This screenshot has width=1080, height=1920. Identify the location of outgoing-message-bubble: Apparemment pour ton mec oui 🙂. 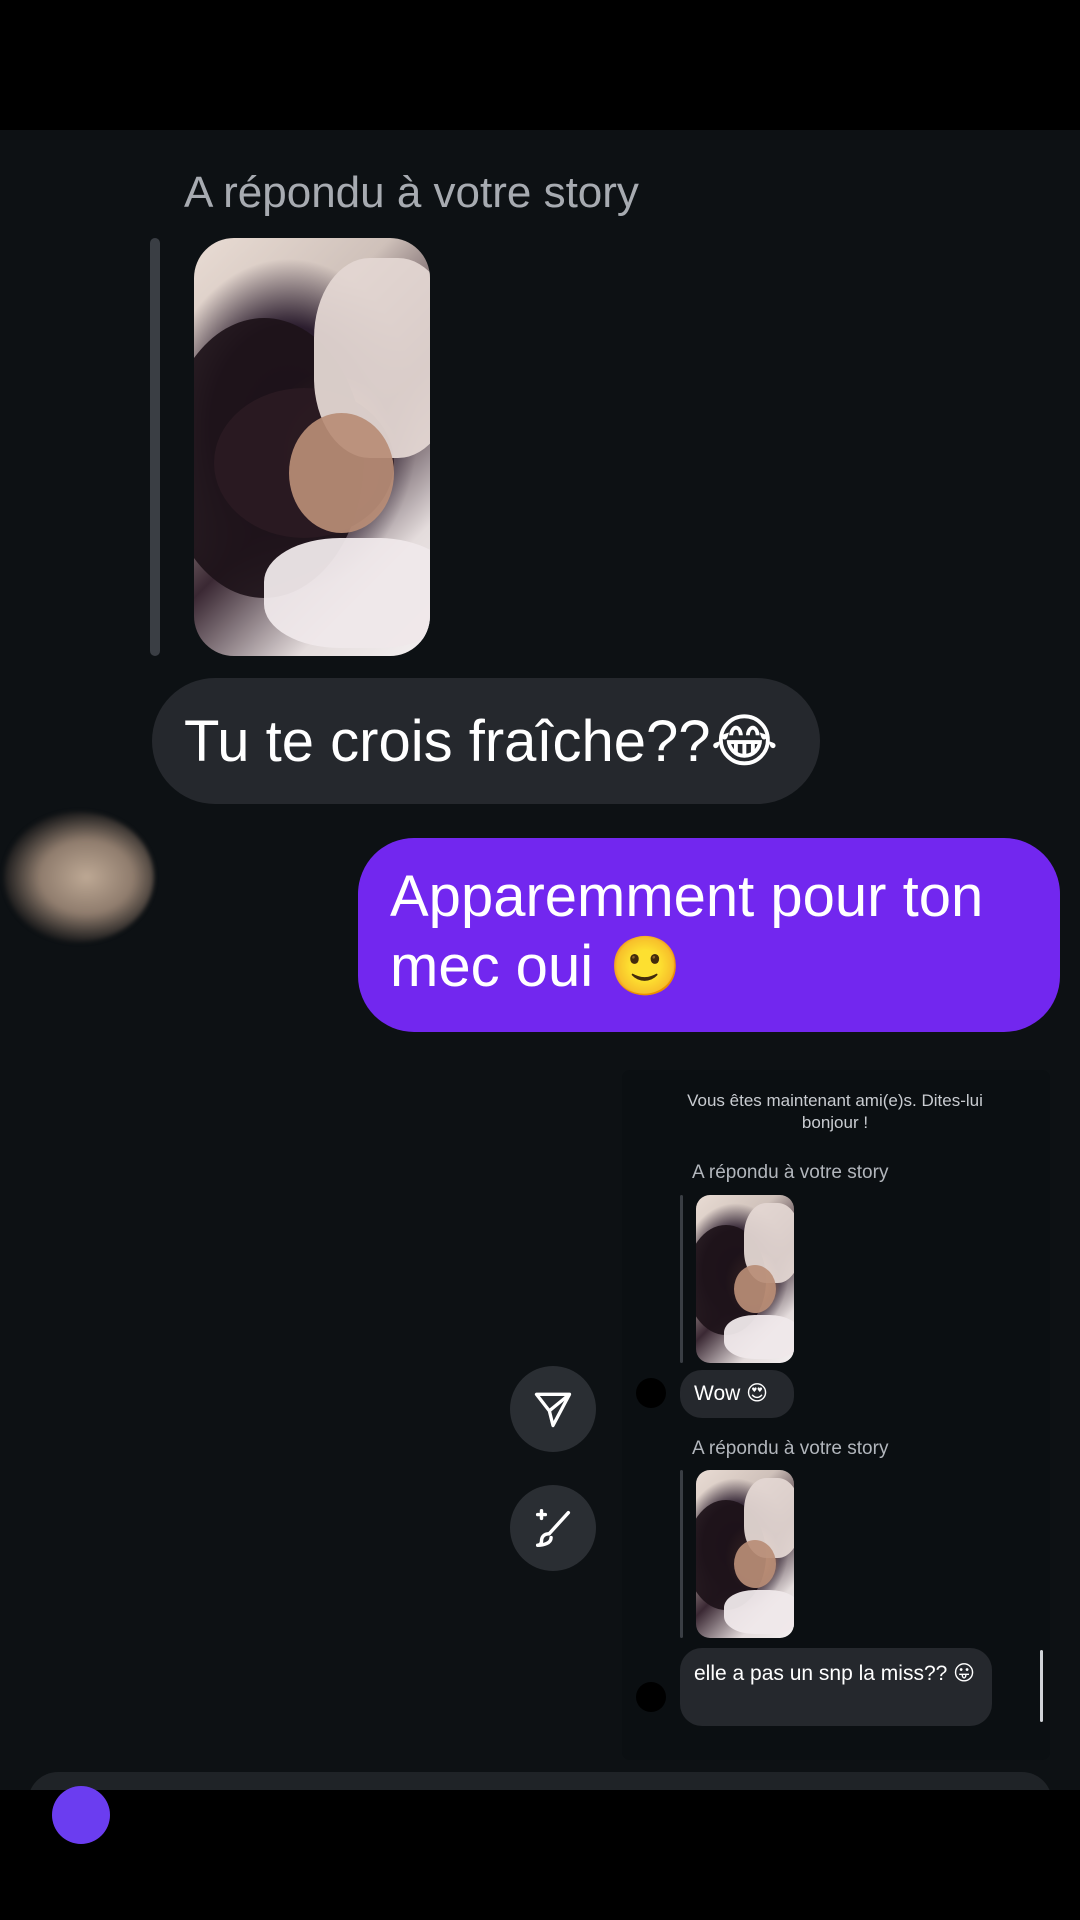
(709, 935).